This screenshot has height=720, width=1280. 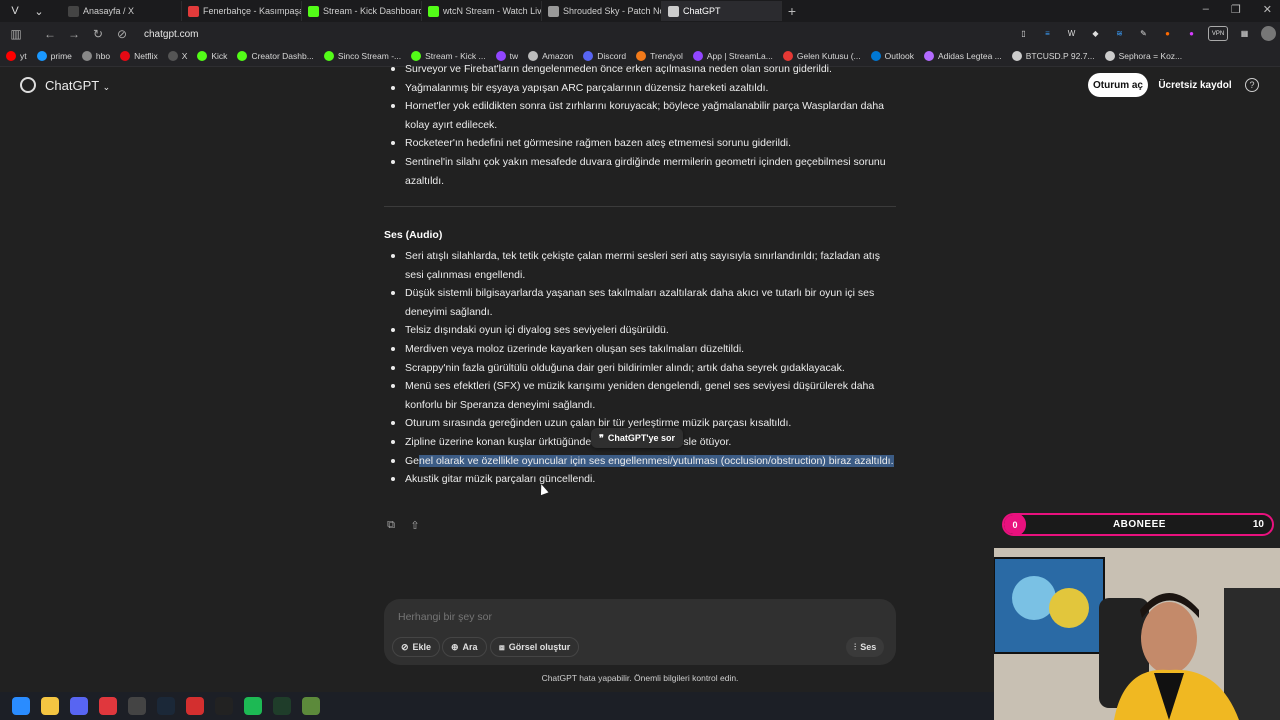 I want to click on extension-fox-icon: ●, so click(x=1167, y=33).